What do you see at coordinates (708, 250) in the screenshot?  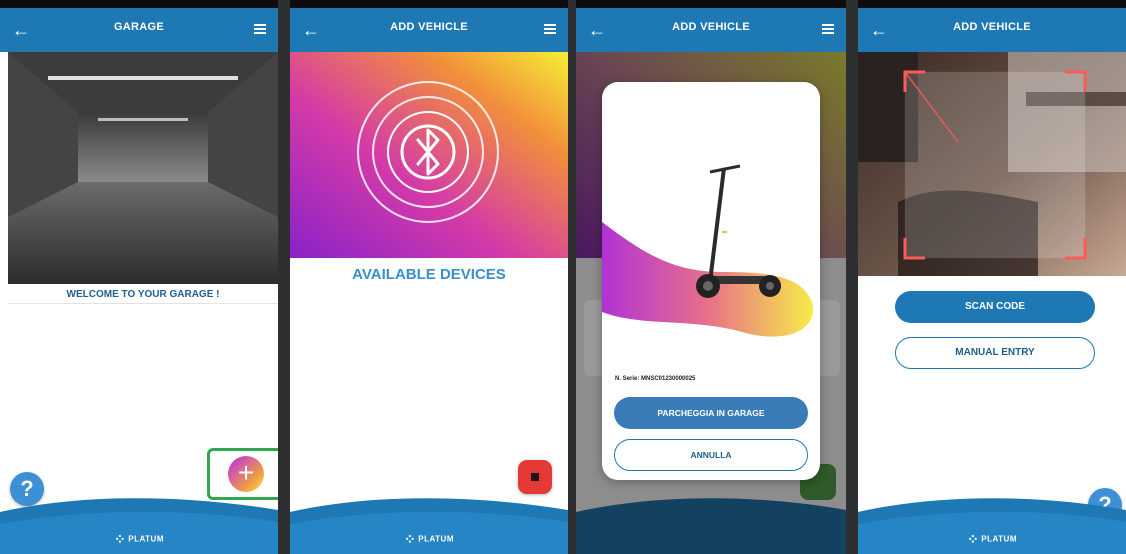 I see `vehicle-image` at bounding box center [708, 250].